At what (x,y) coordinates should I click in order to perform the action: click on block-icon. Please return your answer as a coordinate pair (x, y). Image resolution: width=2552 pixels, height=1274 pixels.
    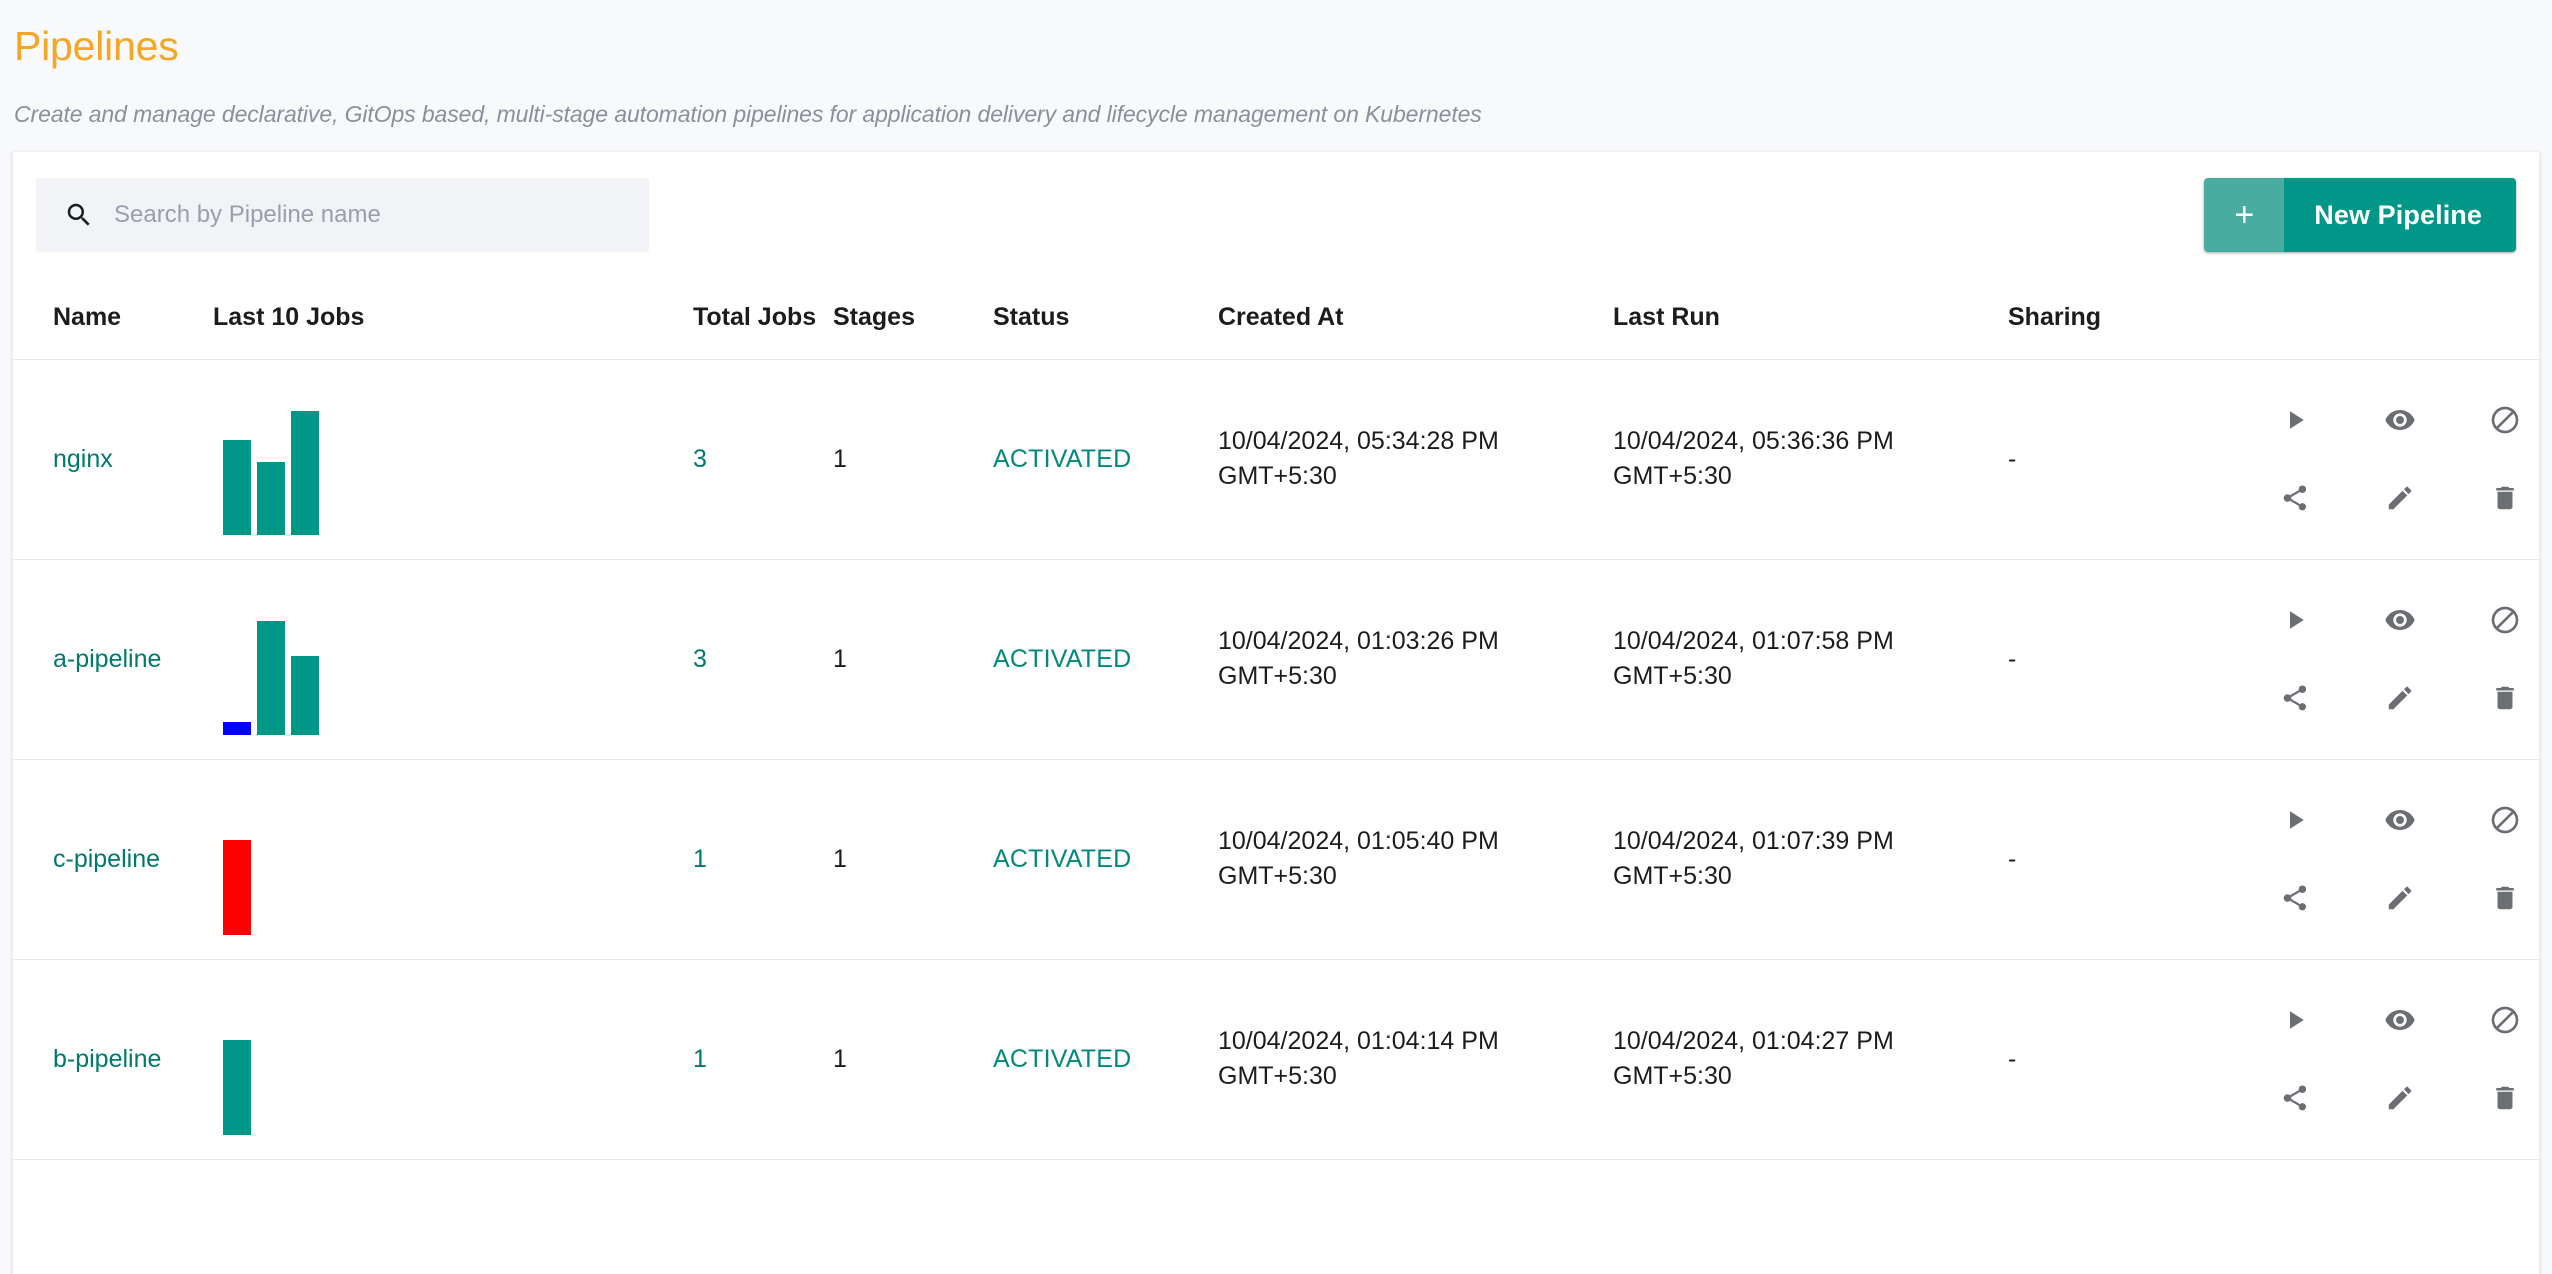
    Looking at the image, I should click on (2505, 620).